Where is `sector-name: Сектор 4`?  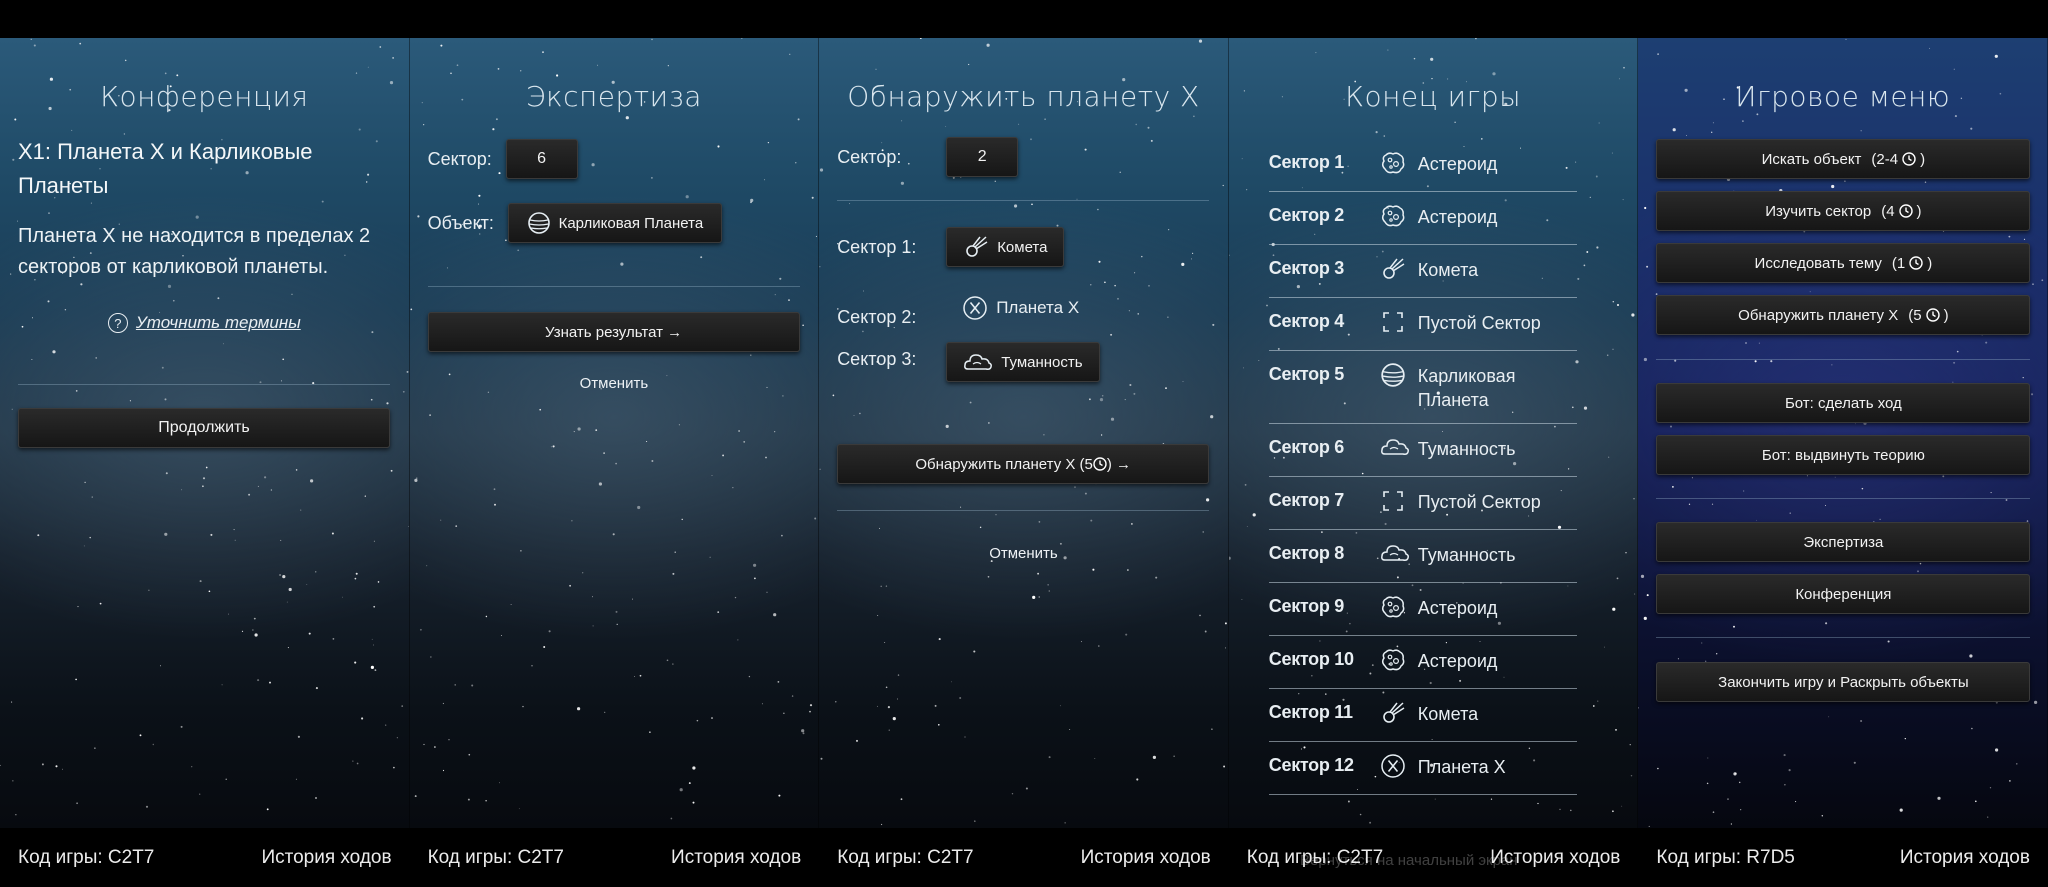 sector-name: Сектор 4 is located at coordinates (1306, 321).